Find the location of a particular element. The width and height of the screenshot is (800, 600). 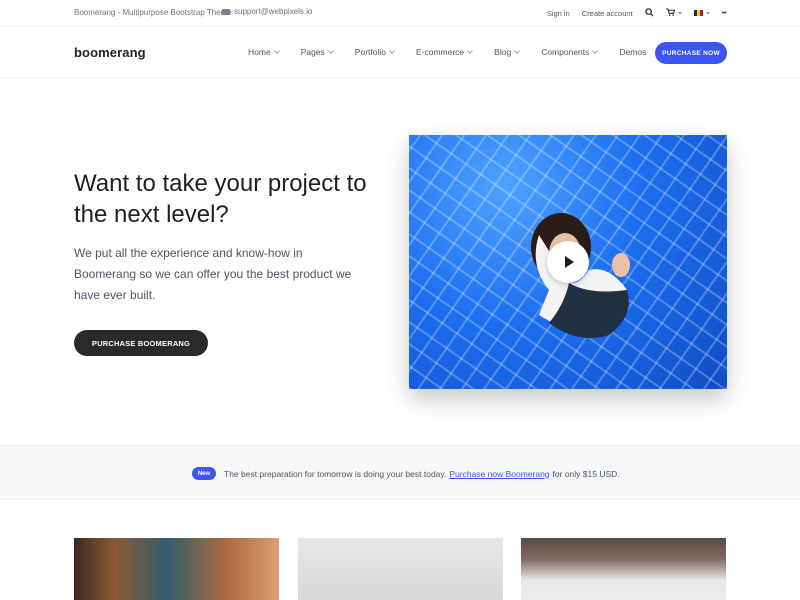

card-image-cafe is located at coordinates (176, 569).